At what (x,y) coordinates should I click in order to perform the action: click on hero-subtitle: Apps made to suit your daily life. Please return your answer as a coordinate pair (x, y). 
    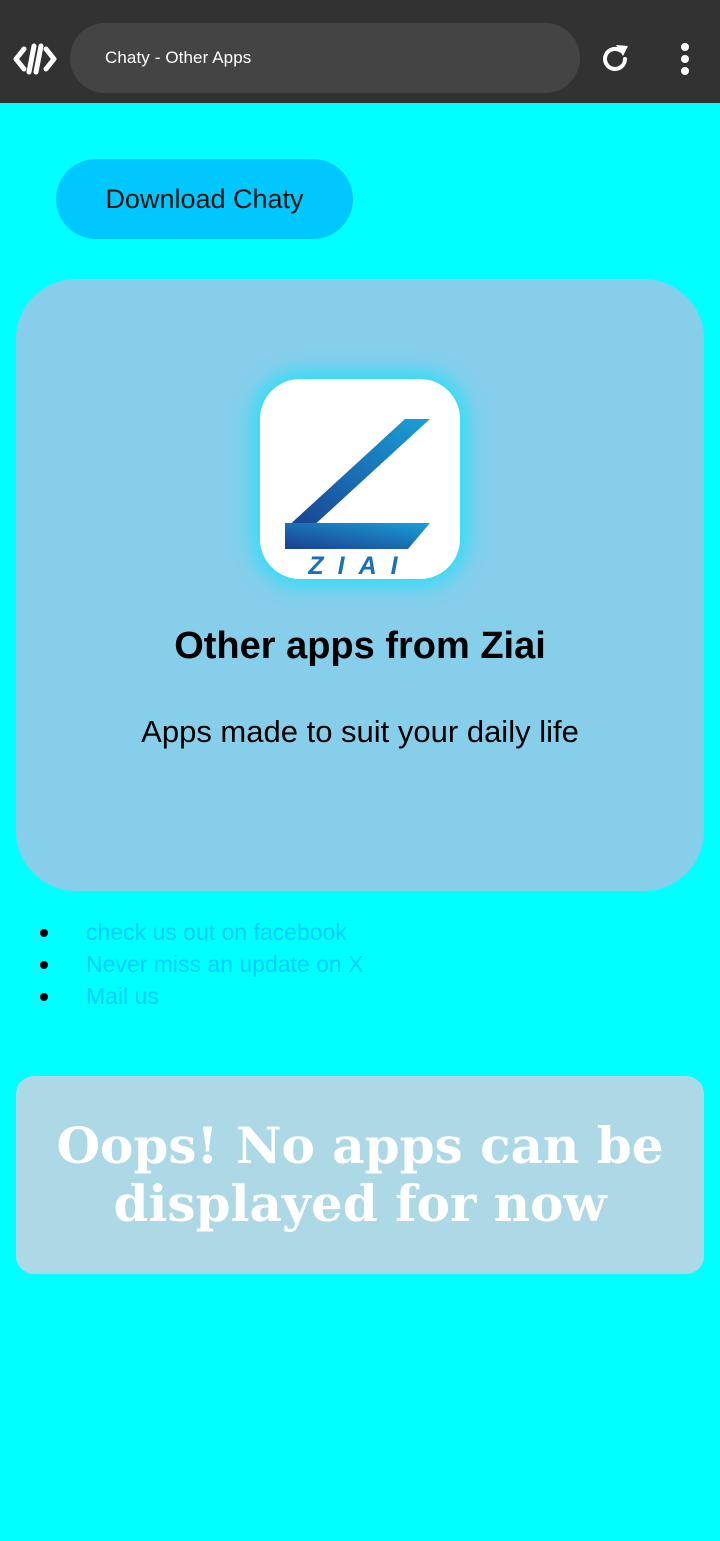
    Looking at the image, I should click on (360, 731).